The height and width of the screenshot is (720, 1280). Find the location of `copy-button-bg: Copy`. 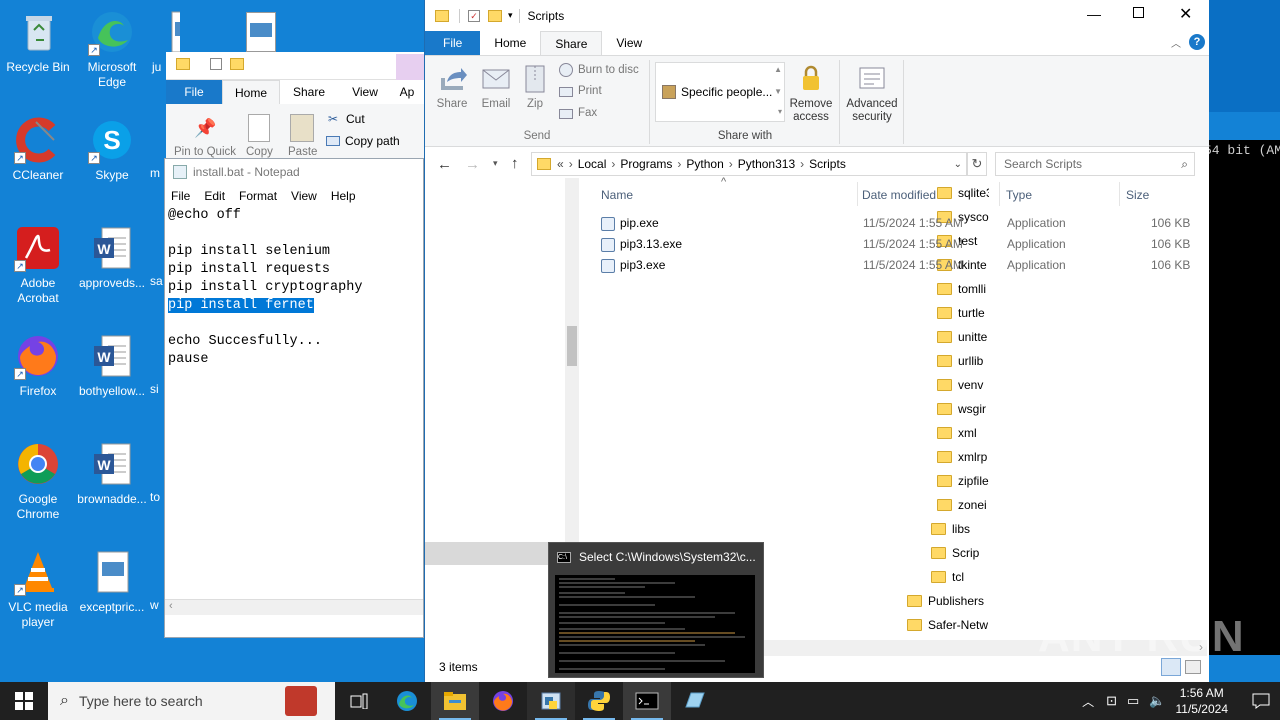

copy-button-bg: Copy is located at coordinates (259, 152).